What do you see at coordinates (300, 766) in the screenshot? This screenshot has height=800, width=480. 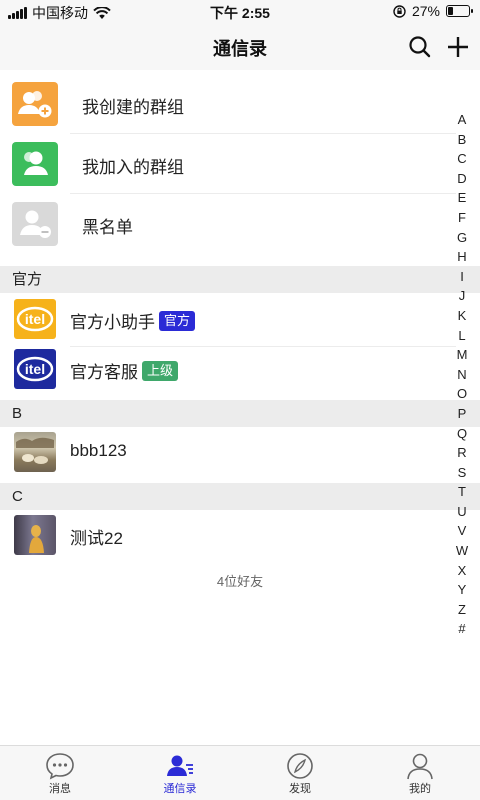 I see `compass-icon` at bounding box center [300, 766].